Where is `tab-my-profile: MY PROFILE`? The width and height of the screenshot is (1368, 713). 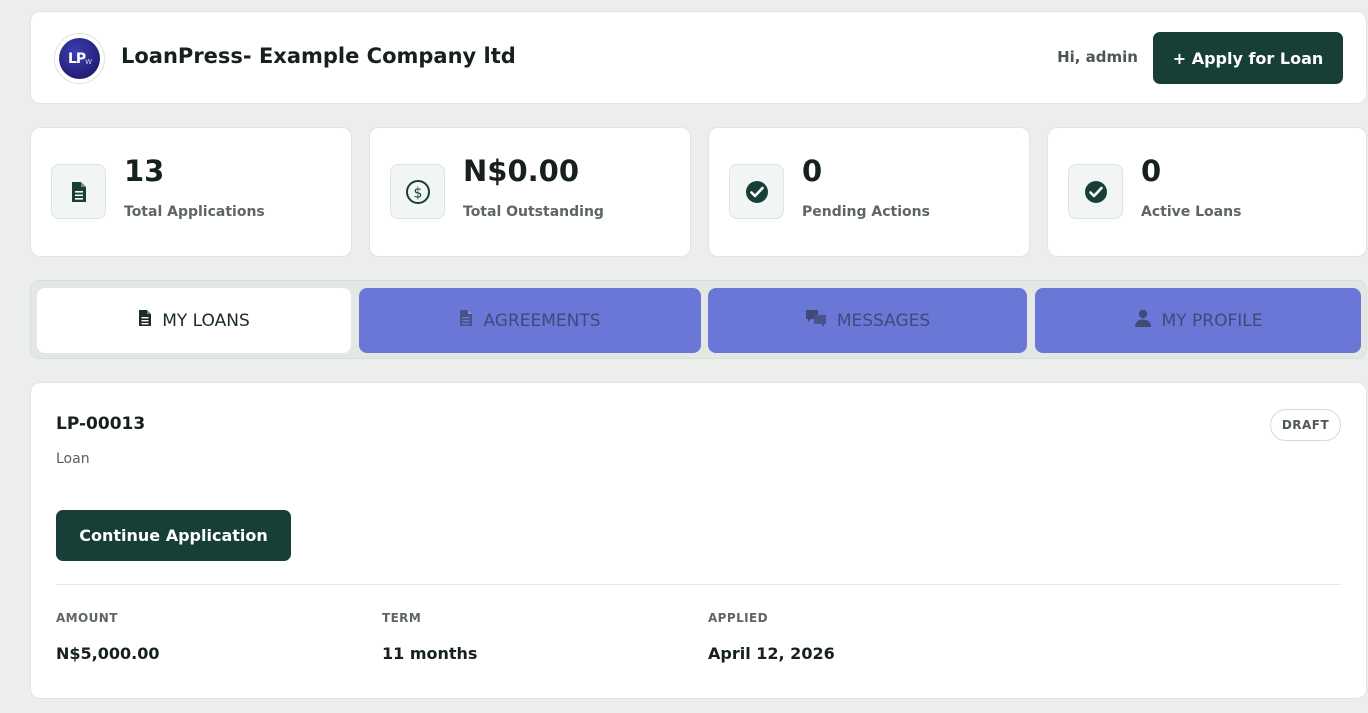 tab-my-profile: MY PROFILE is located at coordinates (1198, 320).